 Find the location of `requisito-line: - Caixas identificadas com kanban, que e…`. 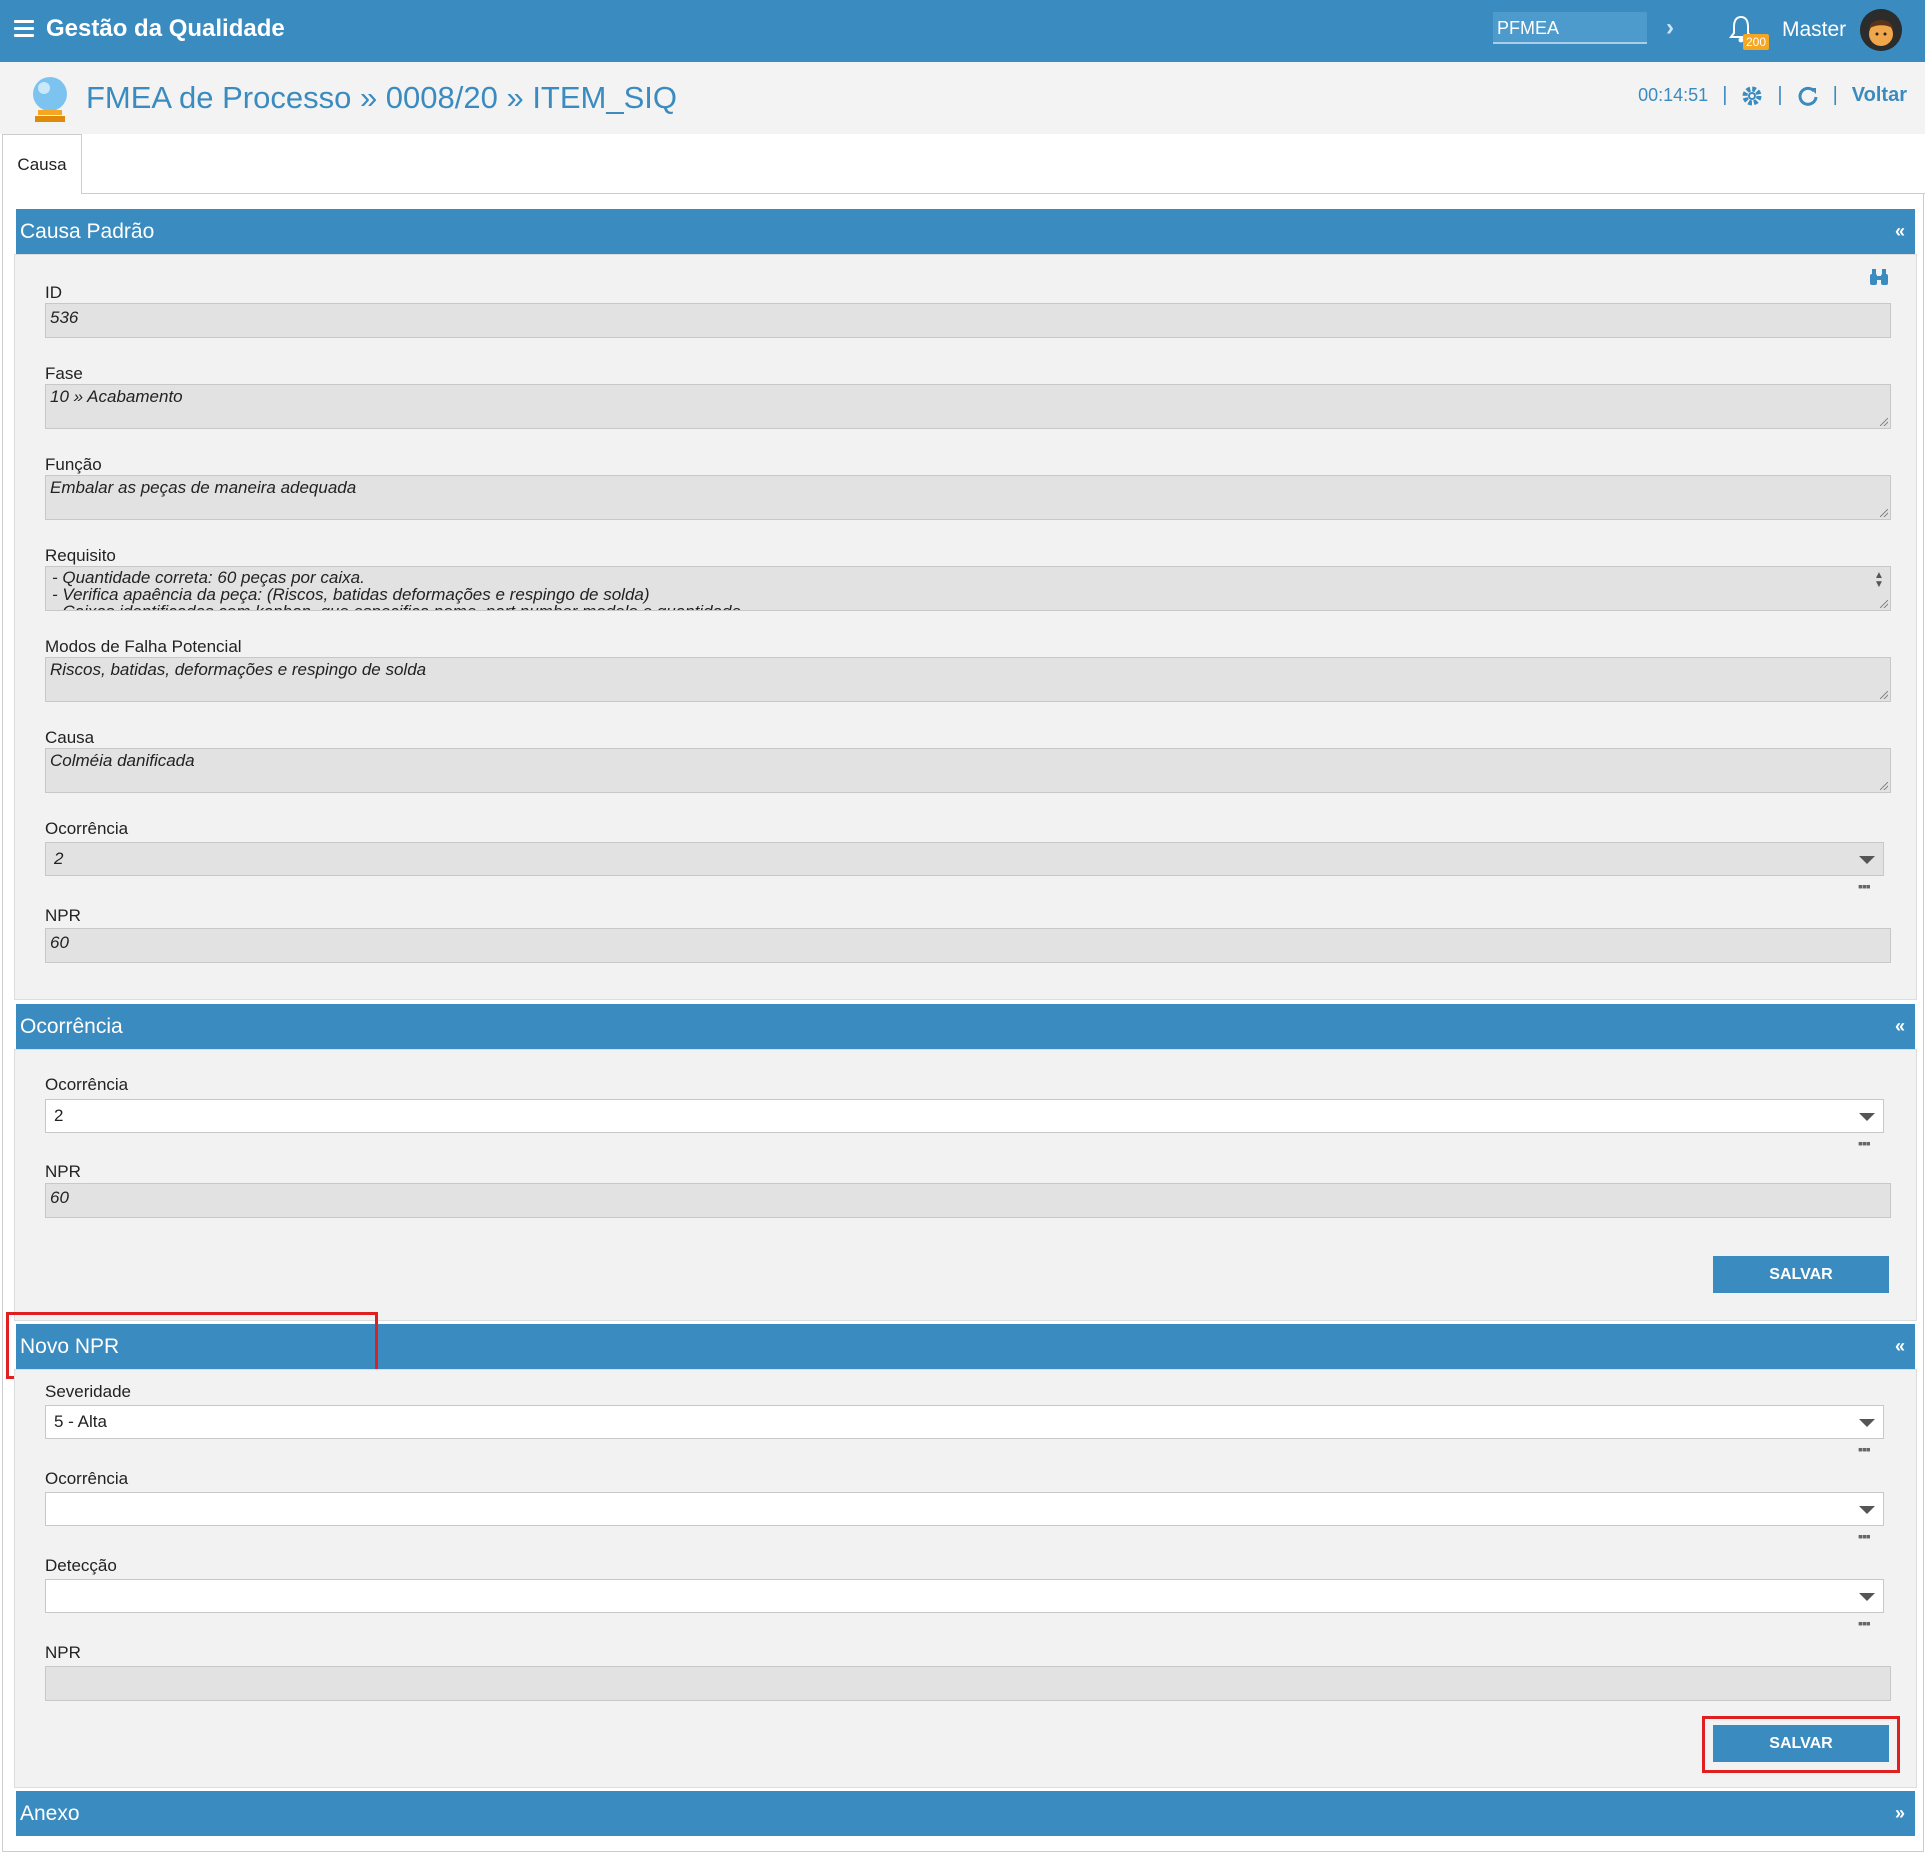

requisito-line: - Caixas identificadas com kanban, que e… is located at coordinates (956, 606).